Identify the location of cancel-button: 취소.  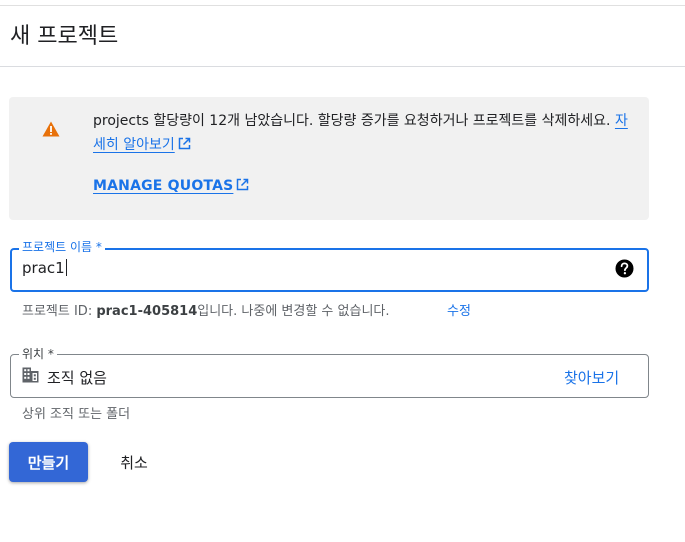
(134, 462).